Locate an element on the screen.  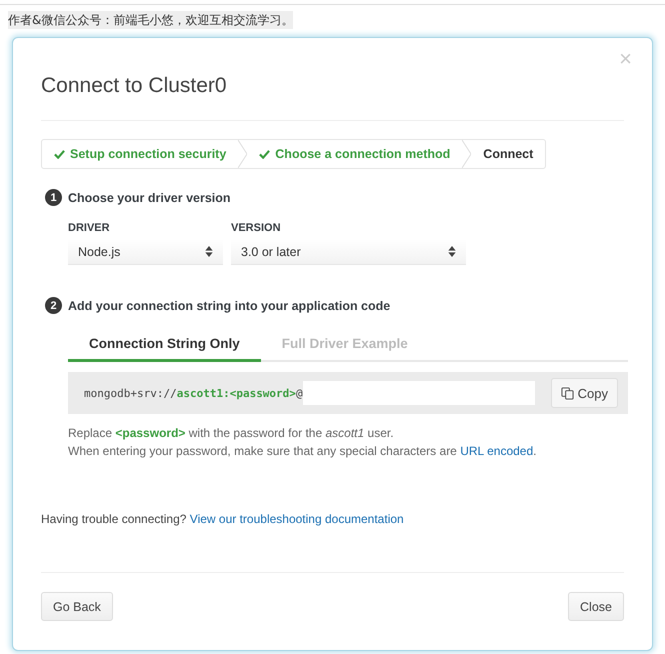
step: Connect is located at coordinates (508, 154).